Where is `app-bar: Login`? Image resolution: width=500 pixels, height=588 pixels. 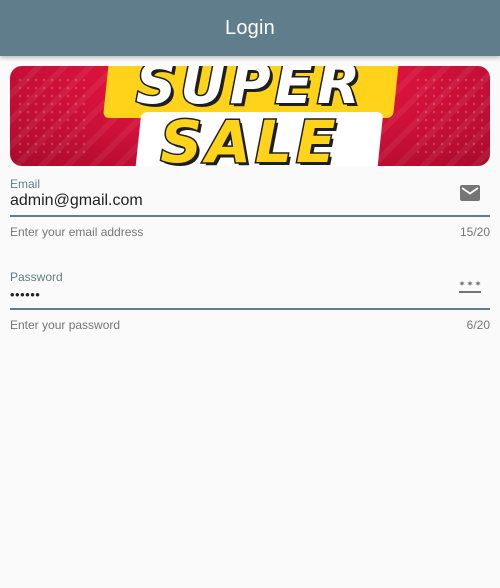 app-bar: Login is located at coordinates (250, 28).